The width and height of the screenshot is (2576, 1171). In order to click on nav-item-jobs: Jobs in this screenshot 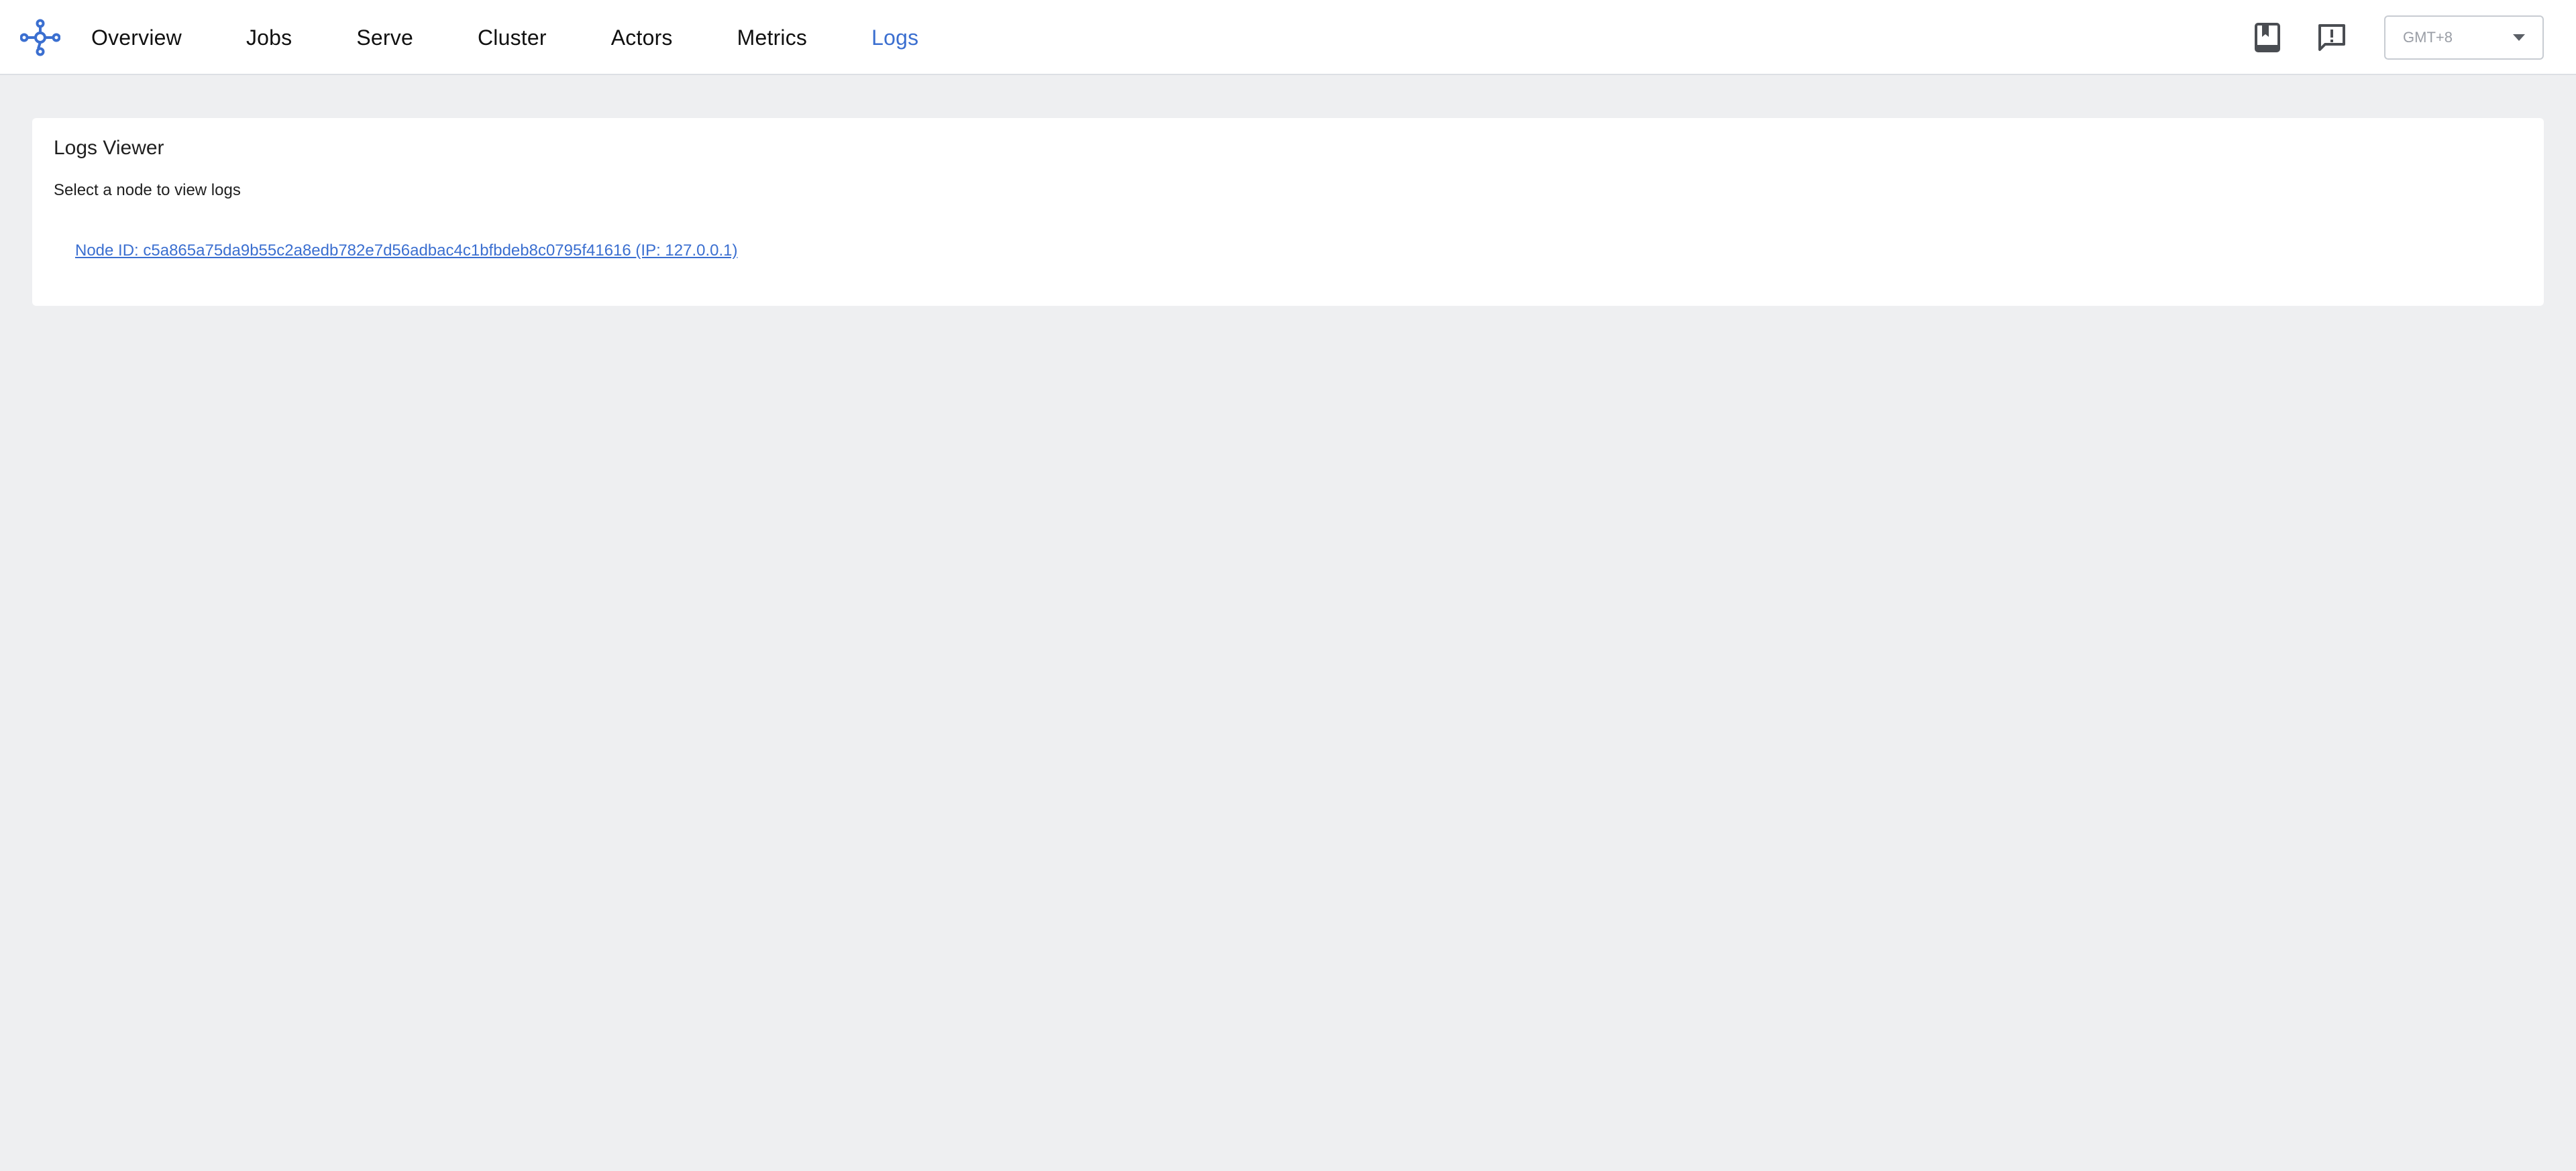, I will do `click(269, 37)`.